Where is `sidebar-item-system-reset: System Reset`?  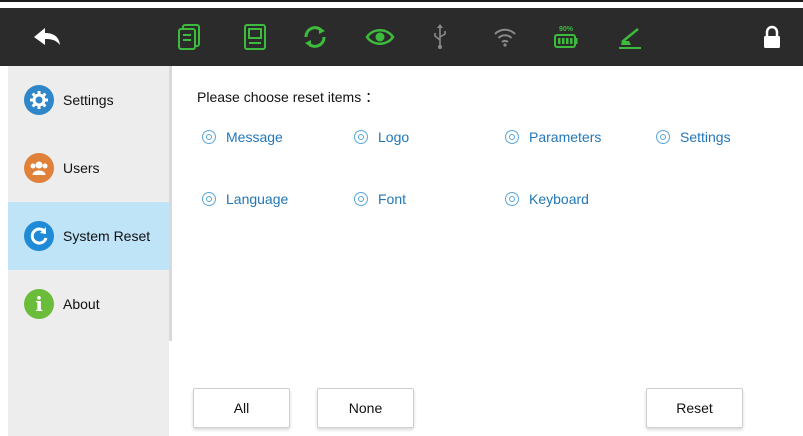
sidebar-item-system-reset: System Reset is located at coordinates (88, 236).